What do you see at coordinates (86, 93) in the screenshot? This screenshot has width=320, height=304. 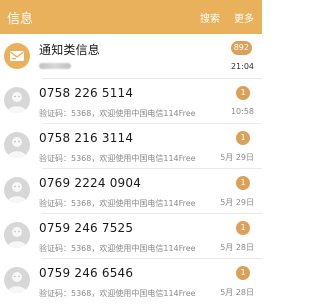 I see `contact-number: 0758 226 5114` at bounding box center [86, 93].